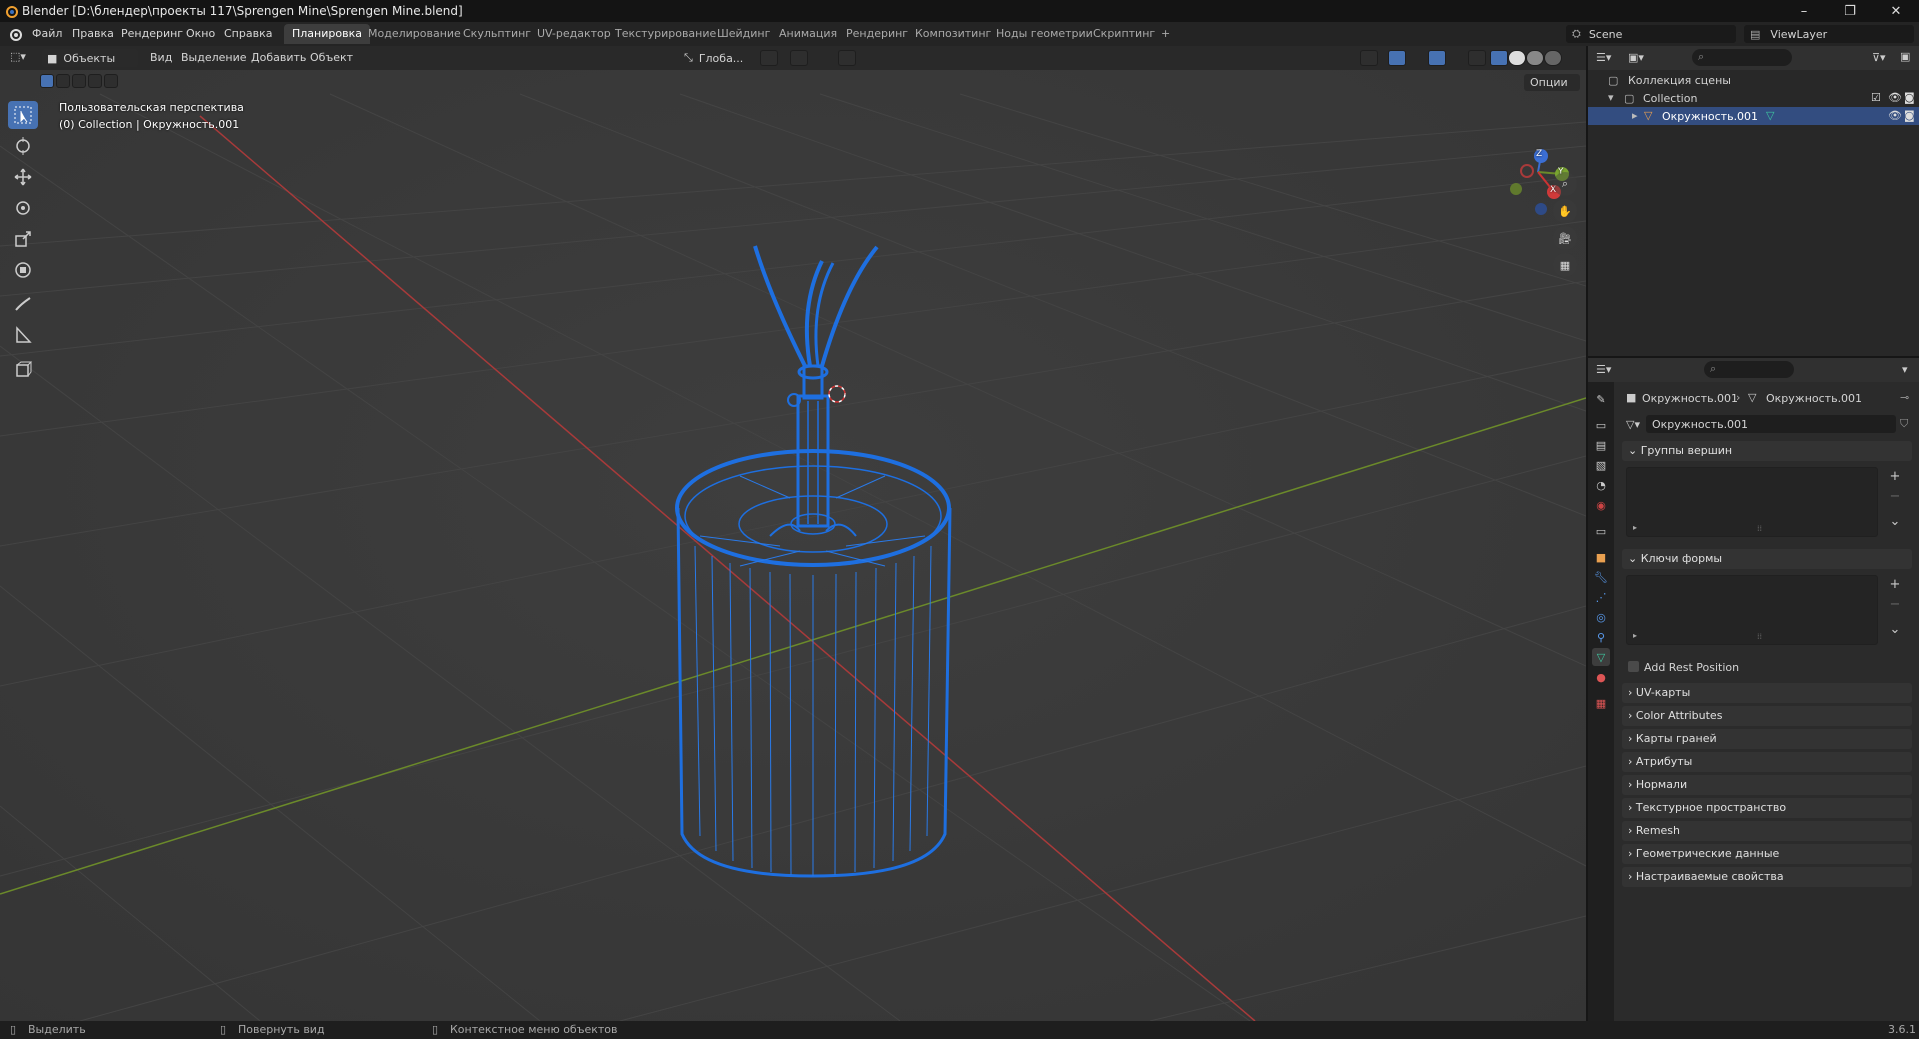 This screenshot has height=1039, width=1919. I want to click on properties-editor-icon: ☰▾, so click(1603, 369).